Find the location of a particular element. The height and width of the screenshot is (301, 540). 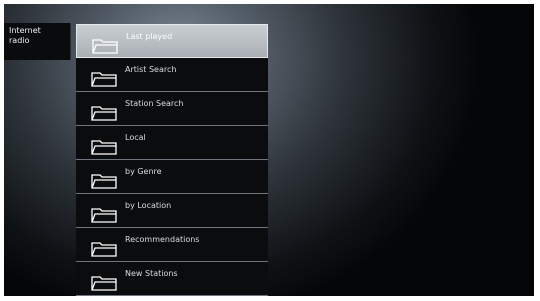

menu-item-label: Local is located at coordinates (135, 137).